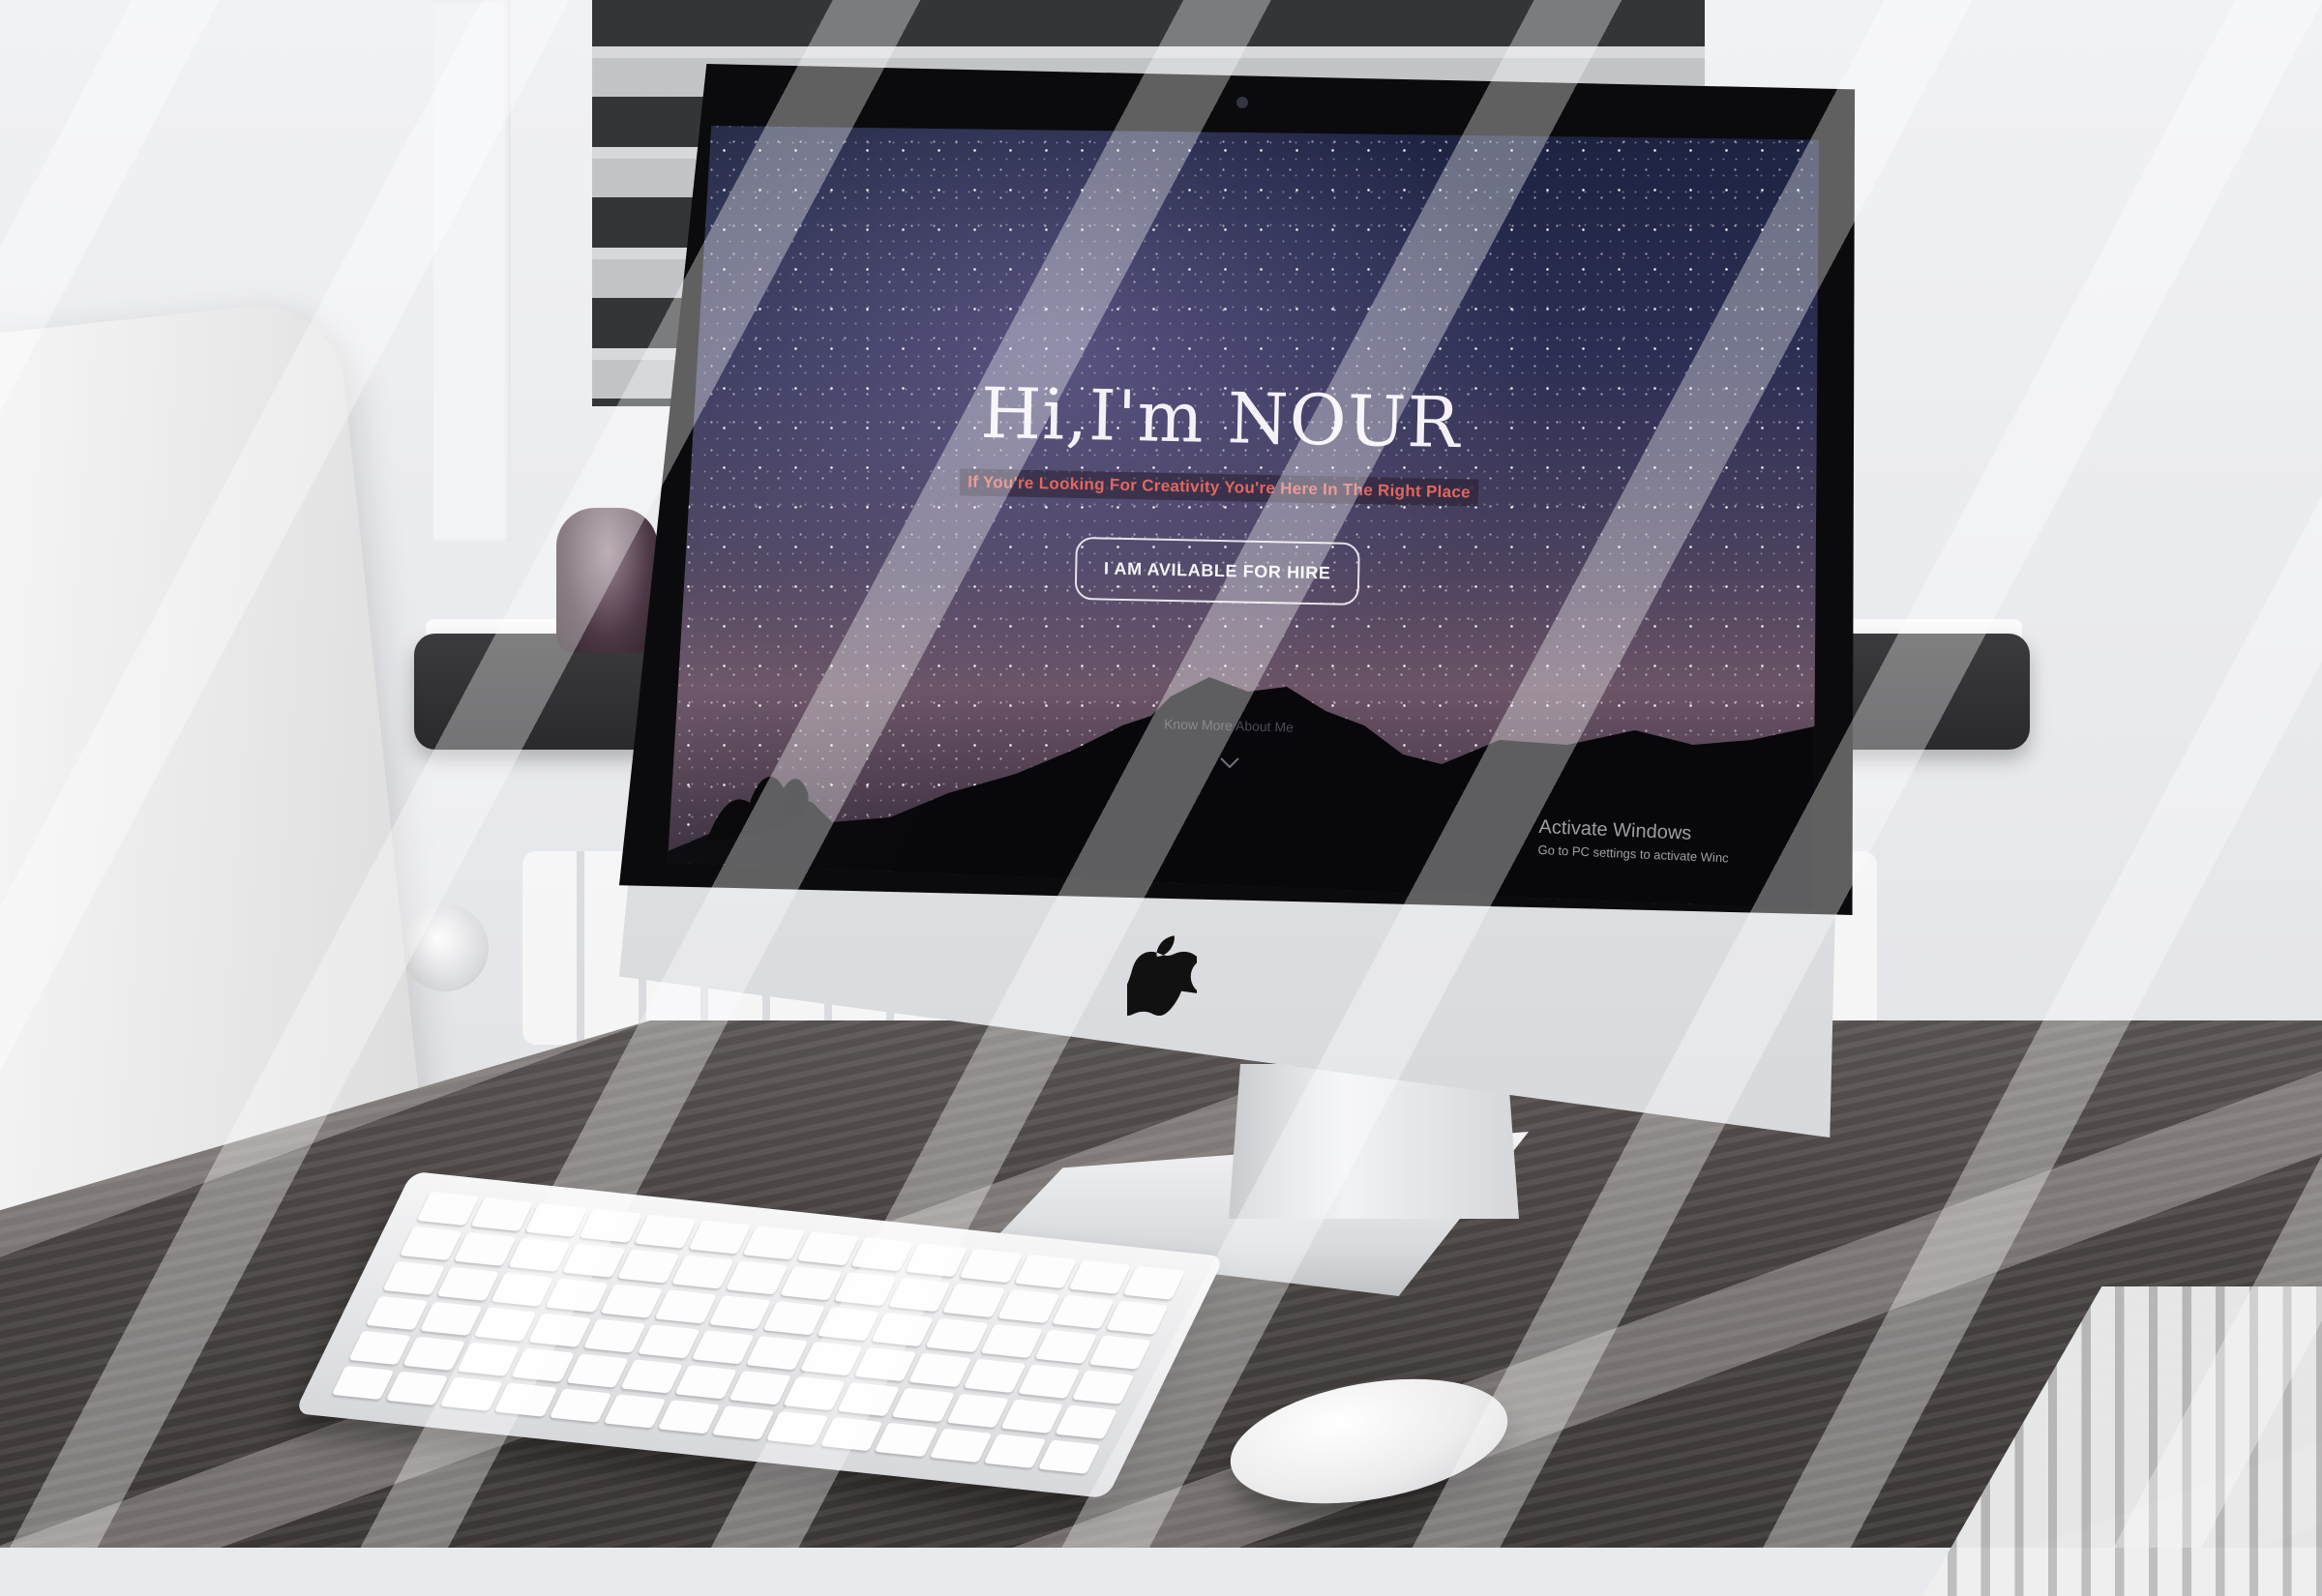 Image resolution: width=2322 pixels, height=1596 pixels. Describe the element at coordinates (1217, 571) in the screenshot. I see `hire-me-button: I AM AVILABLE FOR HIRE` at that location.